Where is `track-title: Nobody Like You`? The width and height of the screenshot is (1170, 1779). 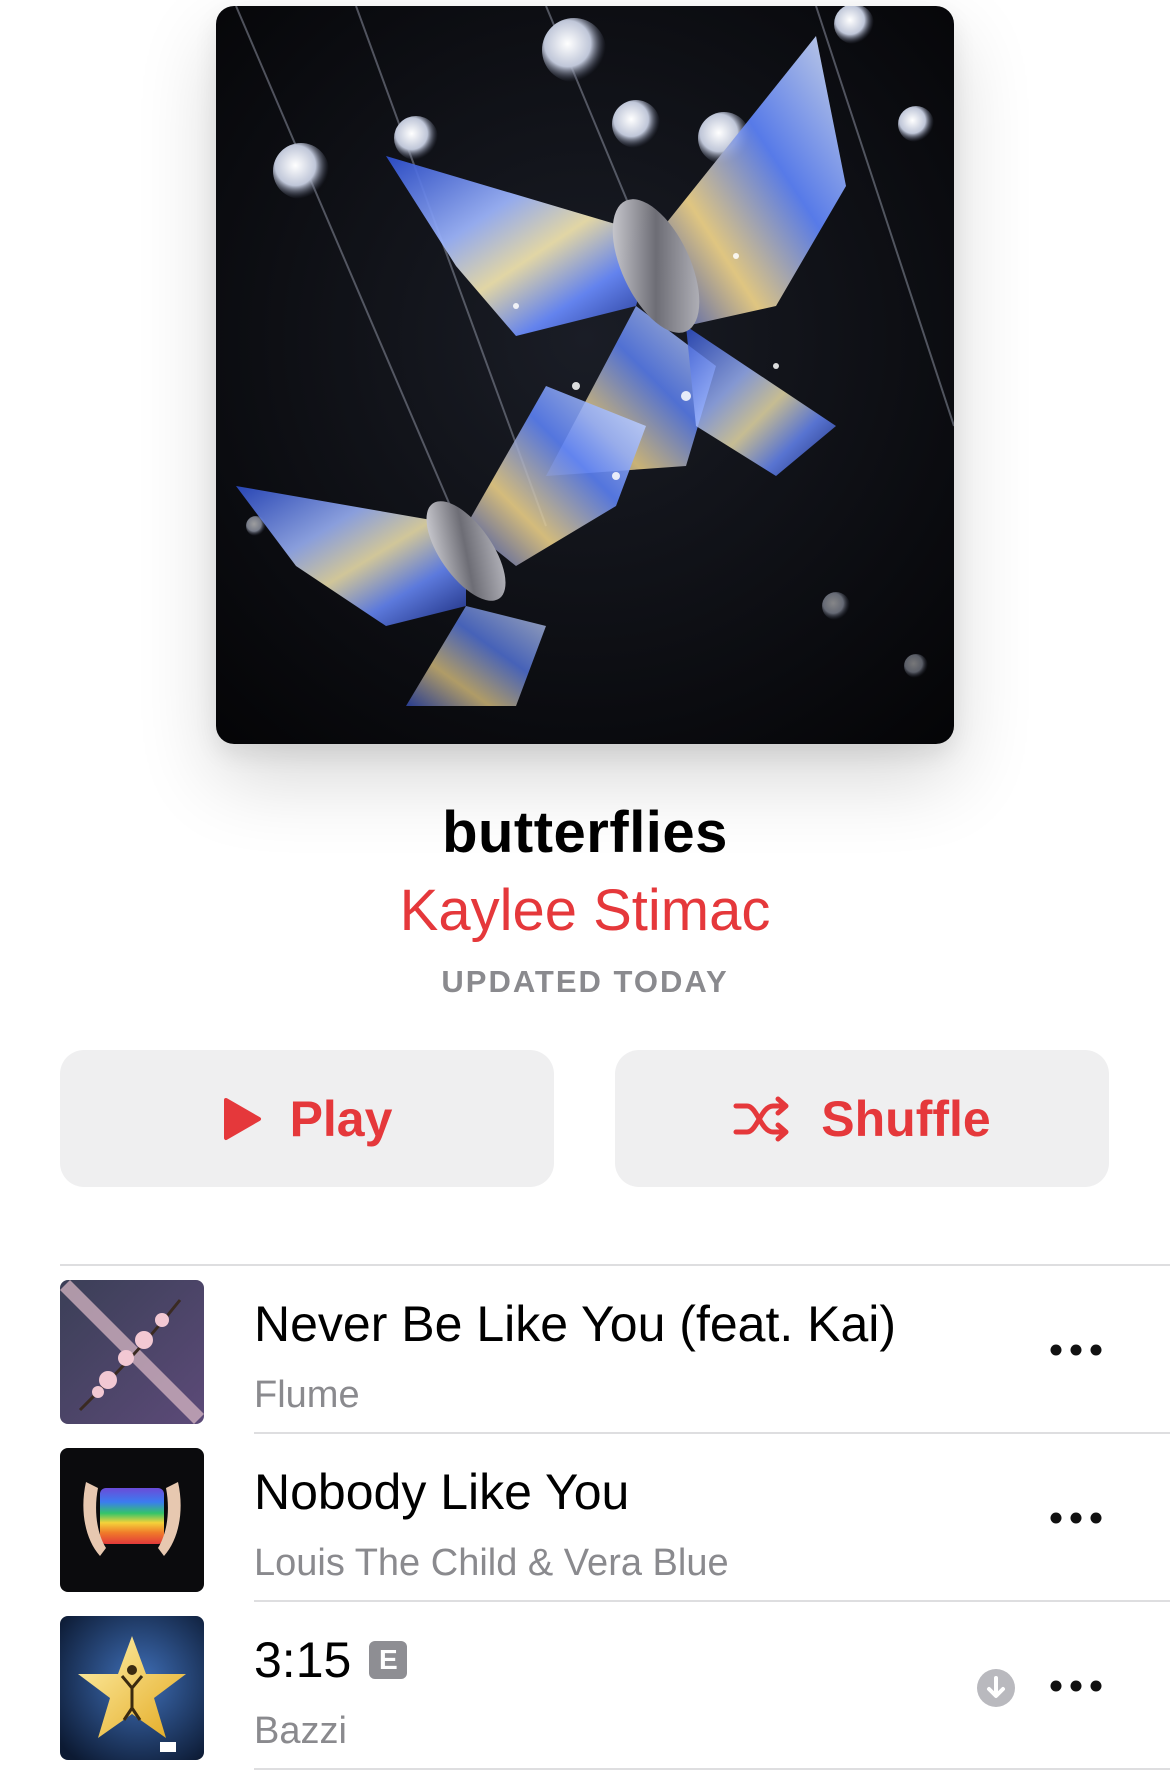 track-title: Nobody Like You is located at coordinates (442, 1492).